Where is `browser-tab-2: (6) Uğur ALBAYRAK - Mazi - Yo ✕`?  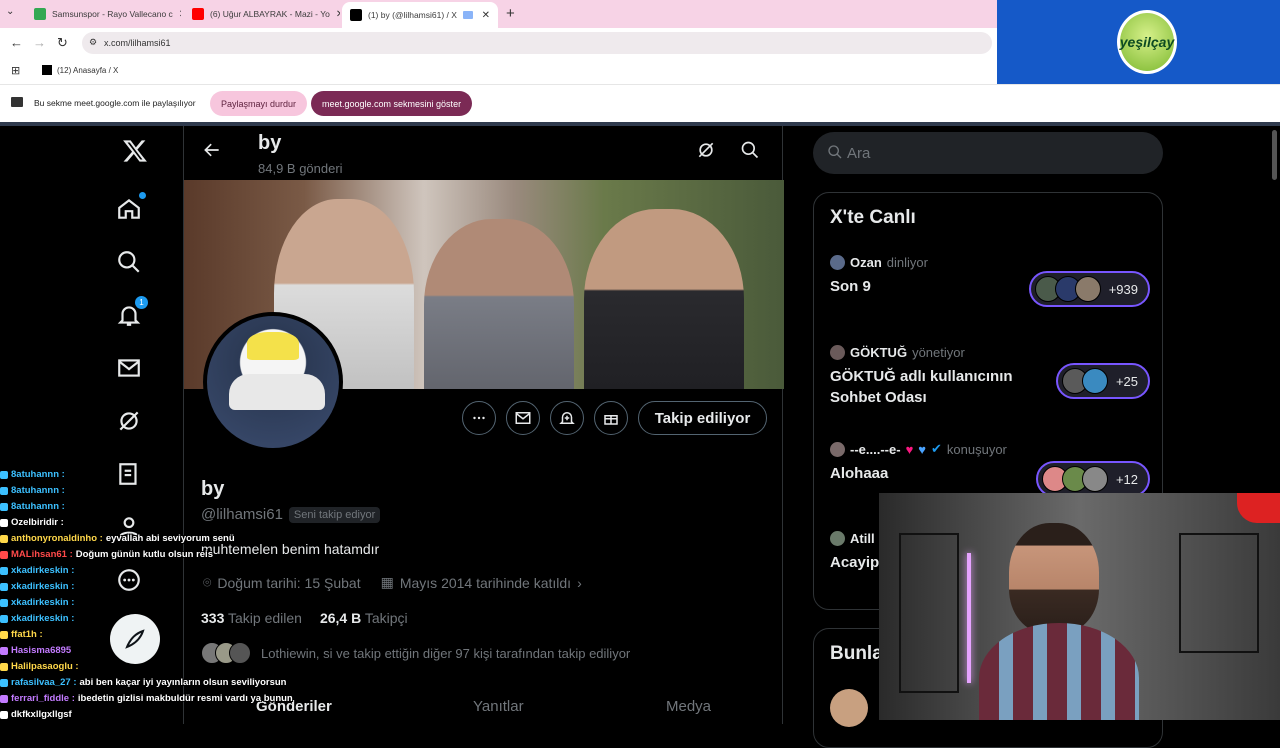
browser-tab-2: (6) Uğur ALBAYRAK - Mazi - Yo ✕ is located at coordinates (262, 14).